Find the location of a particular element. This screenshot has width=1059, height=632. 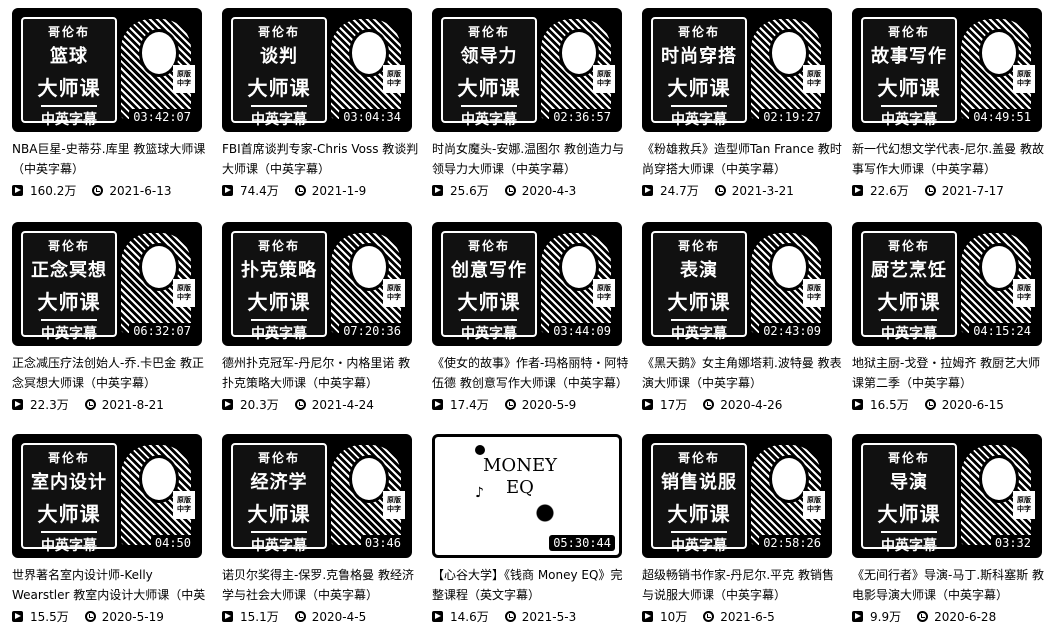

video-title: 时尚女魔头-安娜.温图尔 教创造力与领导力大师课（中英字幕） is located at coordinates (532, 159).